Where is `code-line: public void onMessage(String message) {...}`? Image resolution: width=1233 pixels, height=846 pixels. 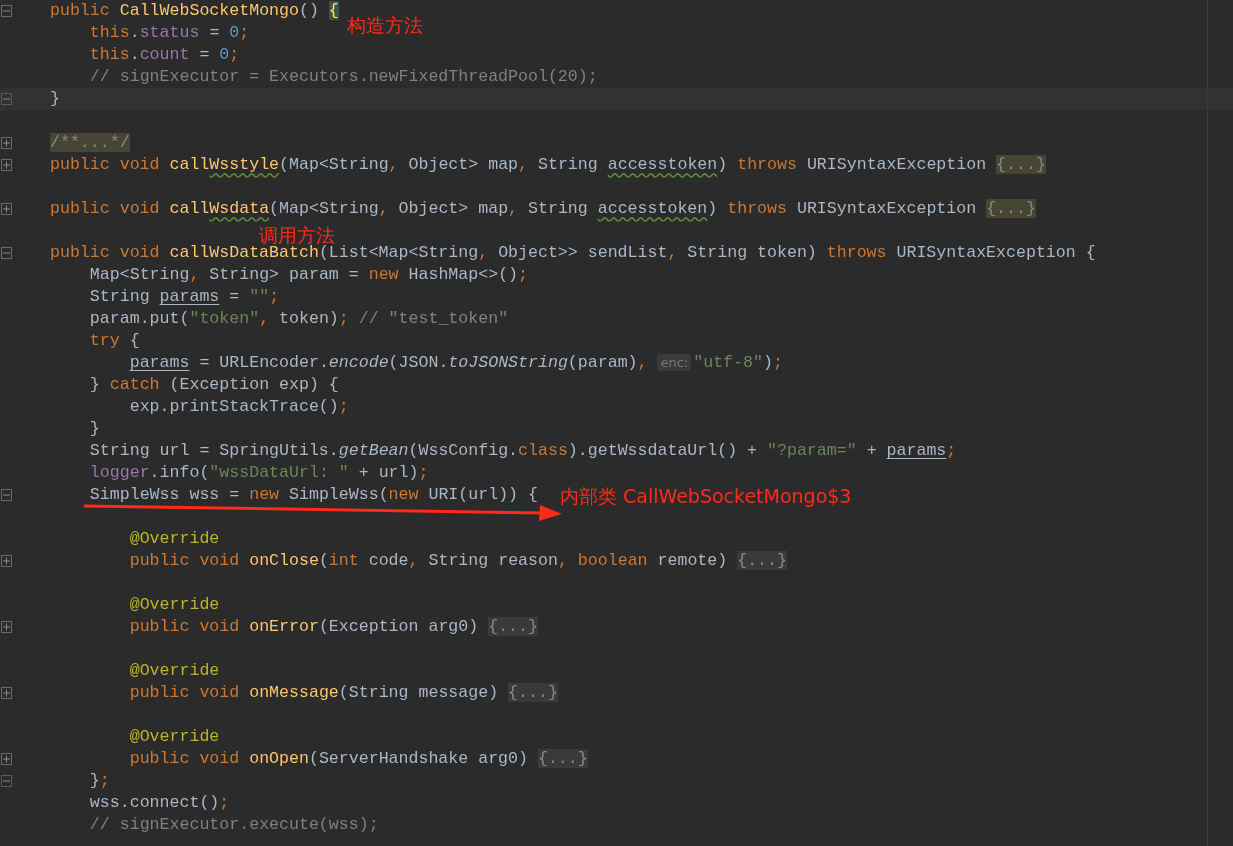 code-line: public void onMessage(String message) {...} is located at coordinates (343, 693).